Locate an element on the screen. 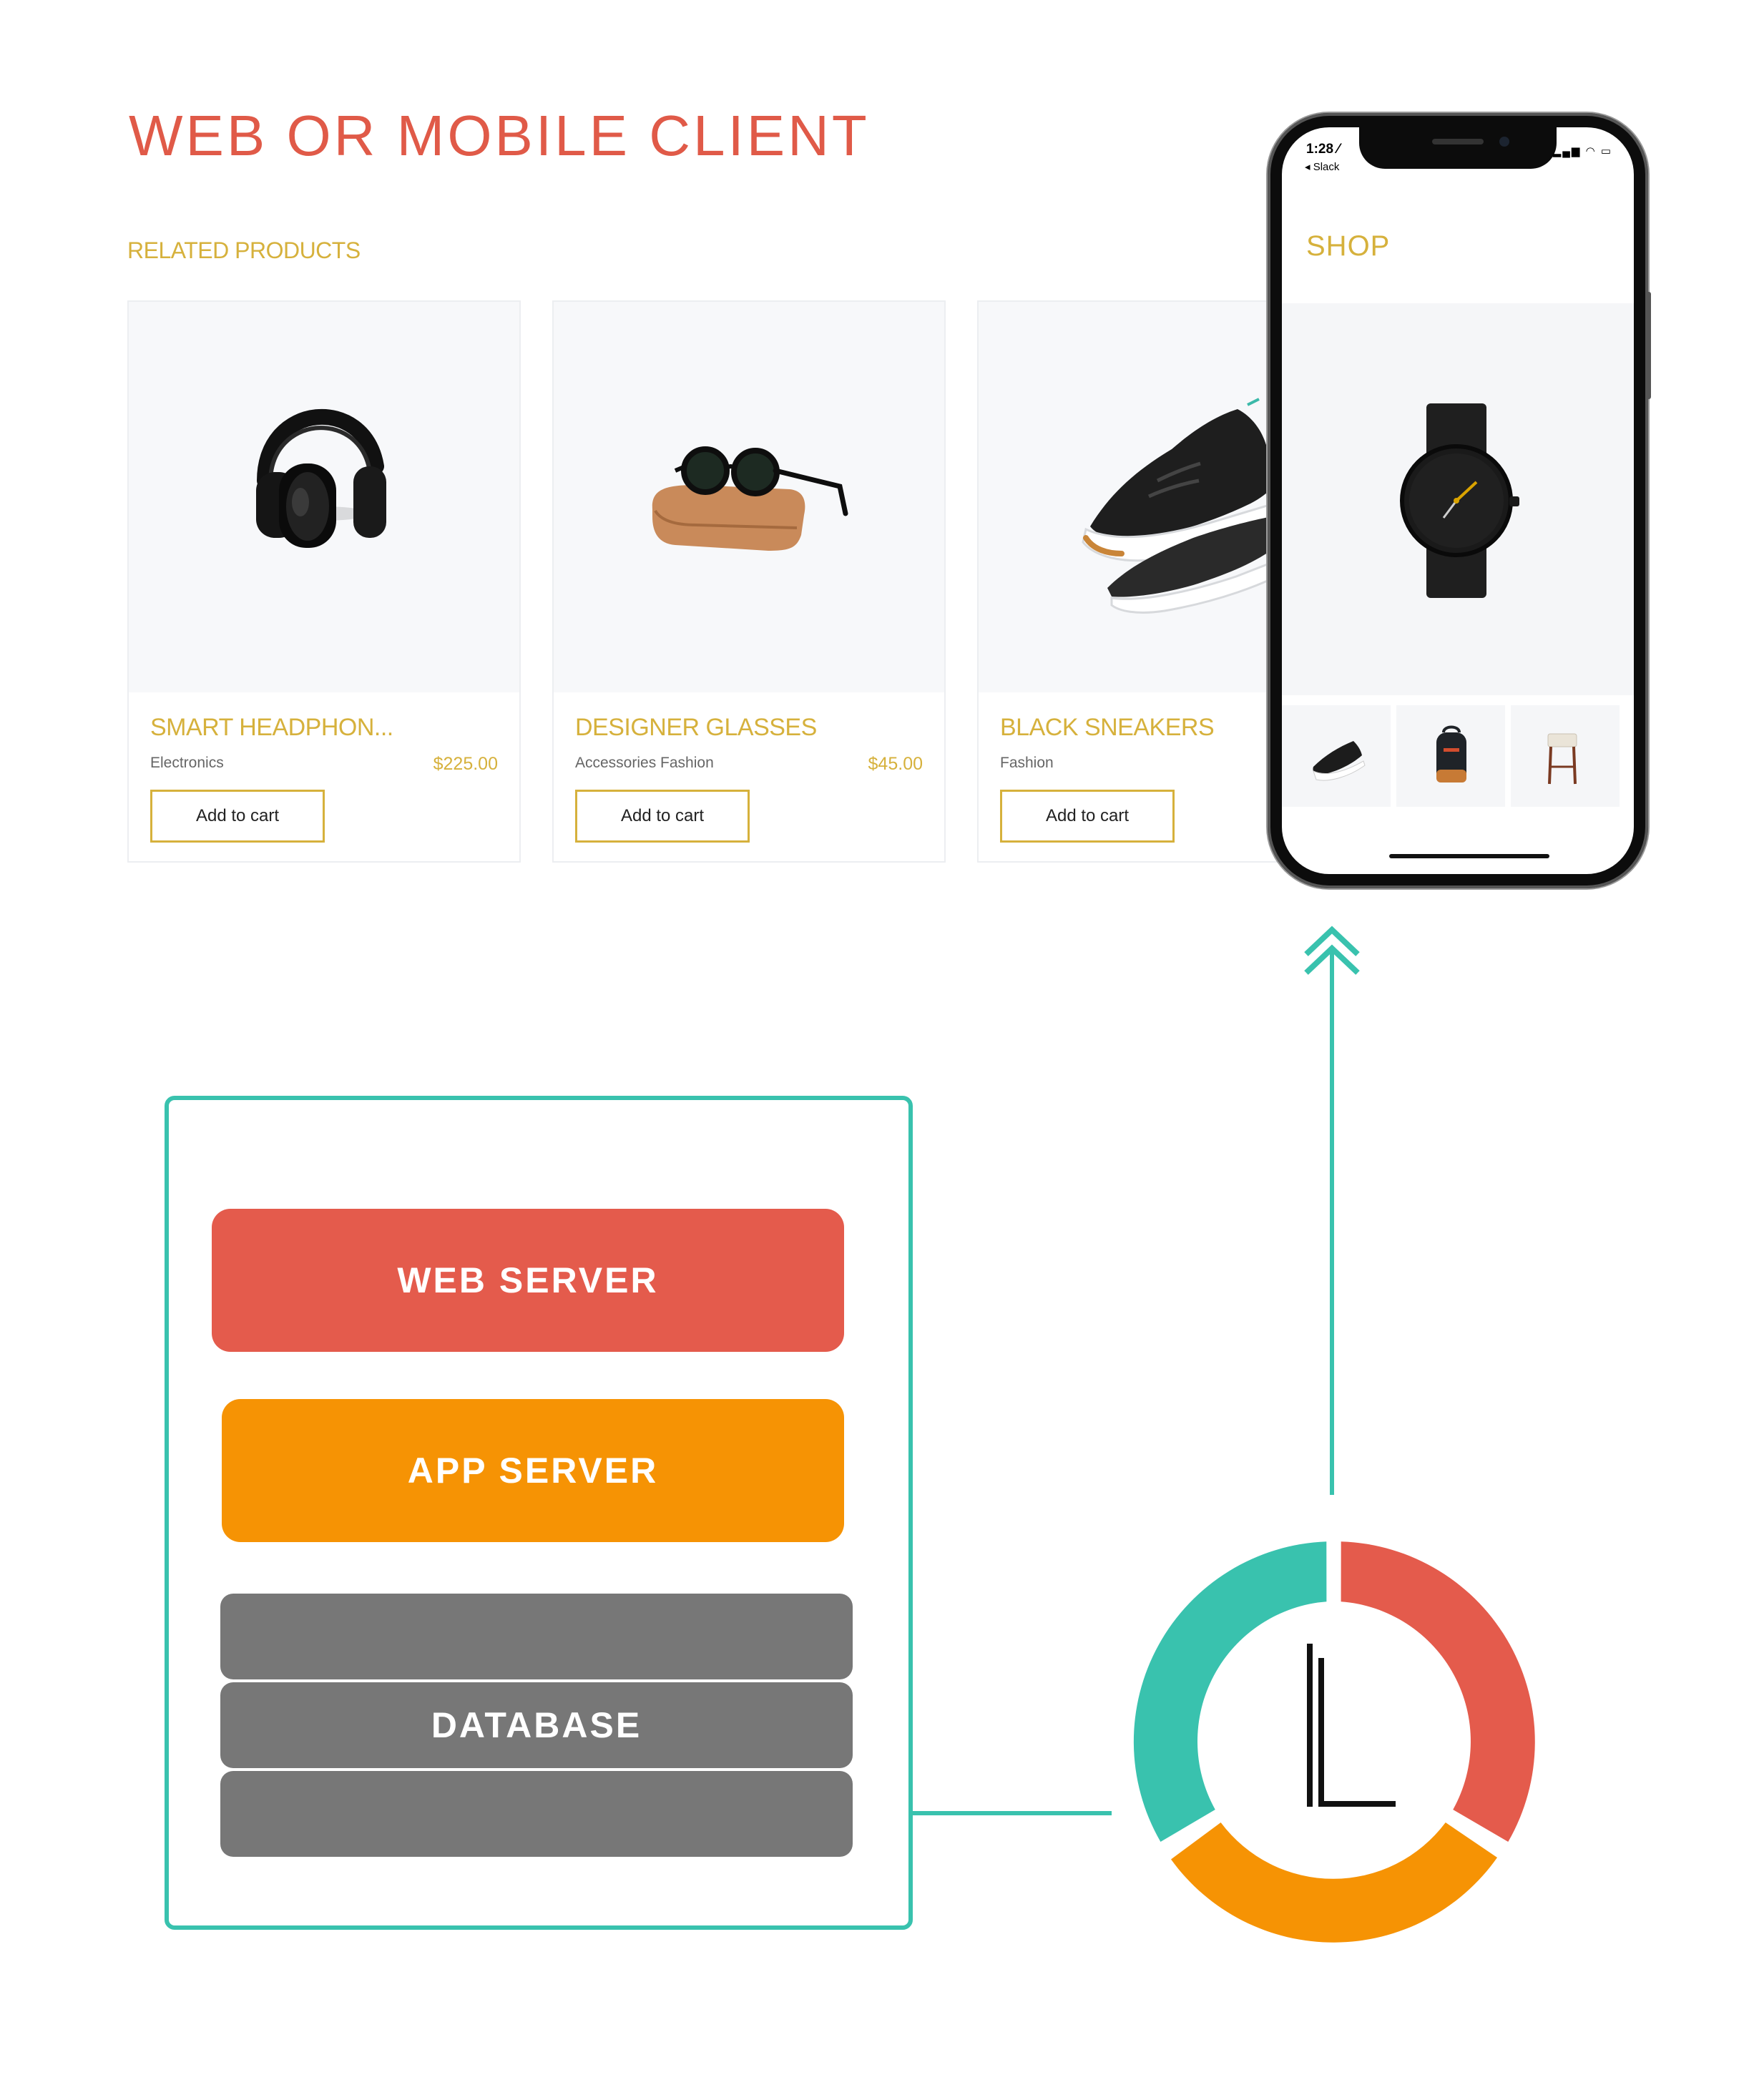 This screenshot has height=2100, width=1754. home-indicator is located at coordinates (1469, 856).